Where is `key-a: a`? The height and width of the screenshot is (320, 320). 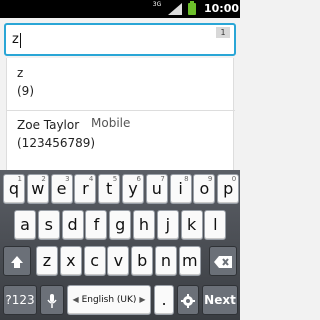
key-a: a is located at coordinates (25, 225).